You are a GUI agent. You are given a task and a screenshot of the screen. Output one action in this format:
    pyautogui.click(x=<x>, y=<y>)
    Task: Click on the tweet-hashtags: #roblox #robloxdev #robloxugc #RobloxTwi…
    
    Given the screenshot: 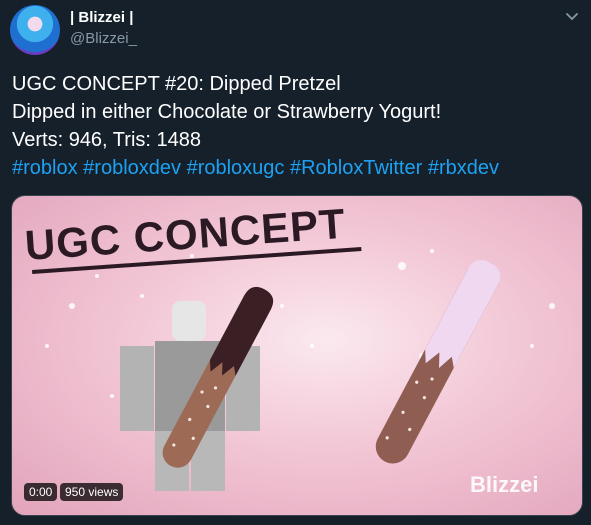 What is the action you would take?
    pyautogui.click(x=297, y=168)
    